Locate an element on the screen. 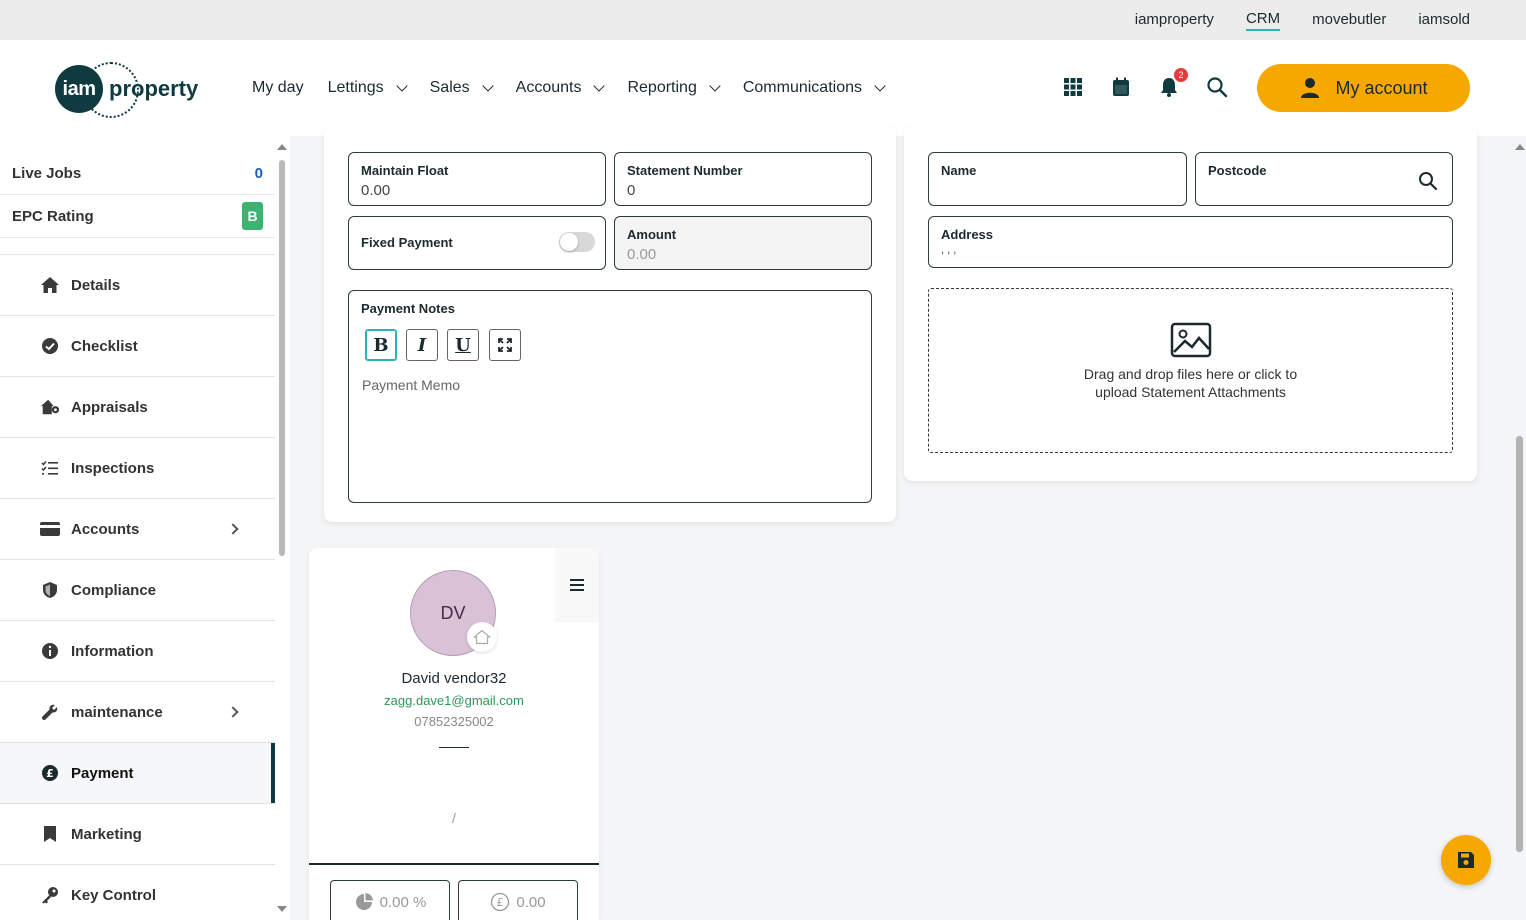 This screenshot has height=920, width=1526. home-icon is located at coordinates (50, 285).